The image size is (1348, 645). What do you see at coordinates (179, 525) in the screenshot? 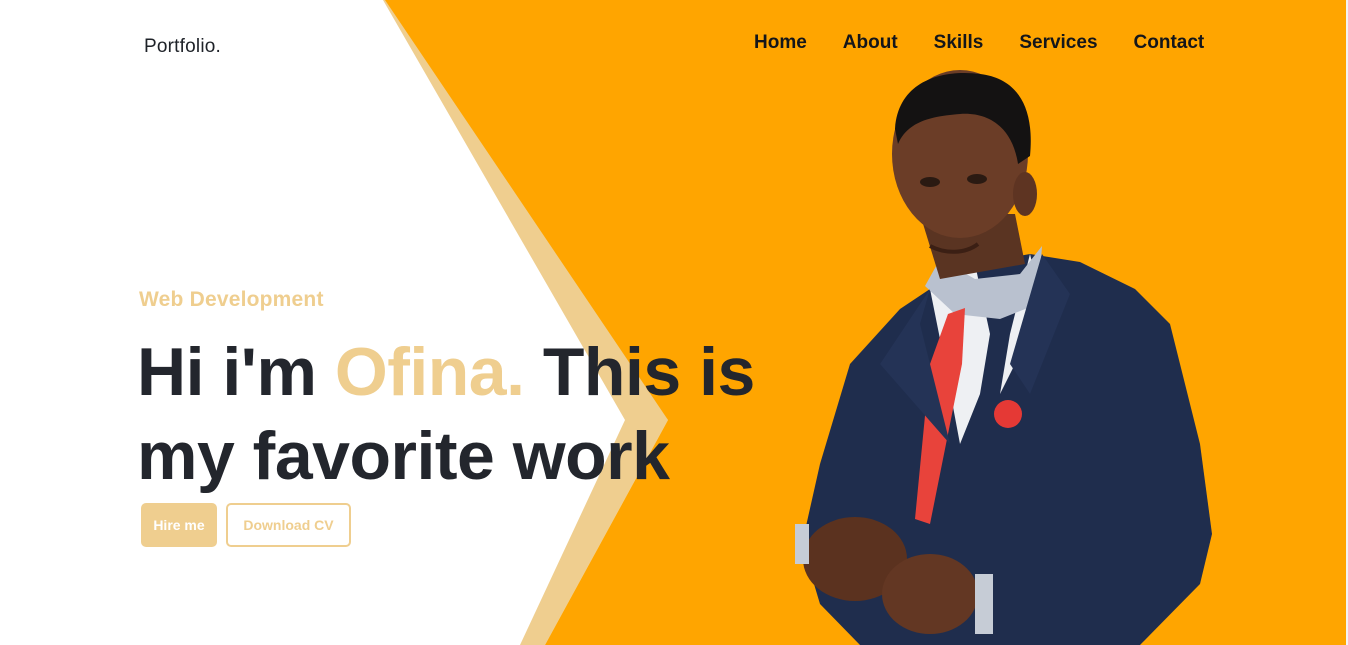
I see `hire-me-button: Hire me` at bounding box center [179, 525].